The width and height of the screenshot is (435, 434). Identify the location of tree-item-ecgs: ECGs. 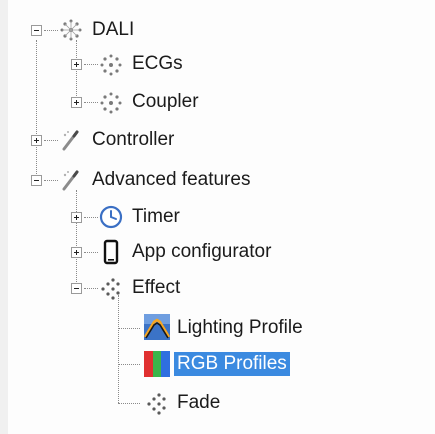
(157, 64).